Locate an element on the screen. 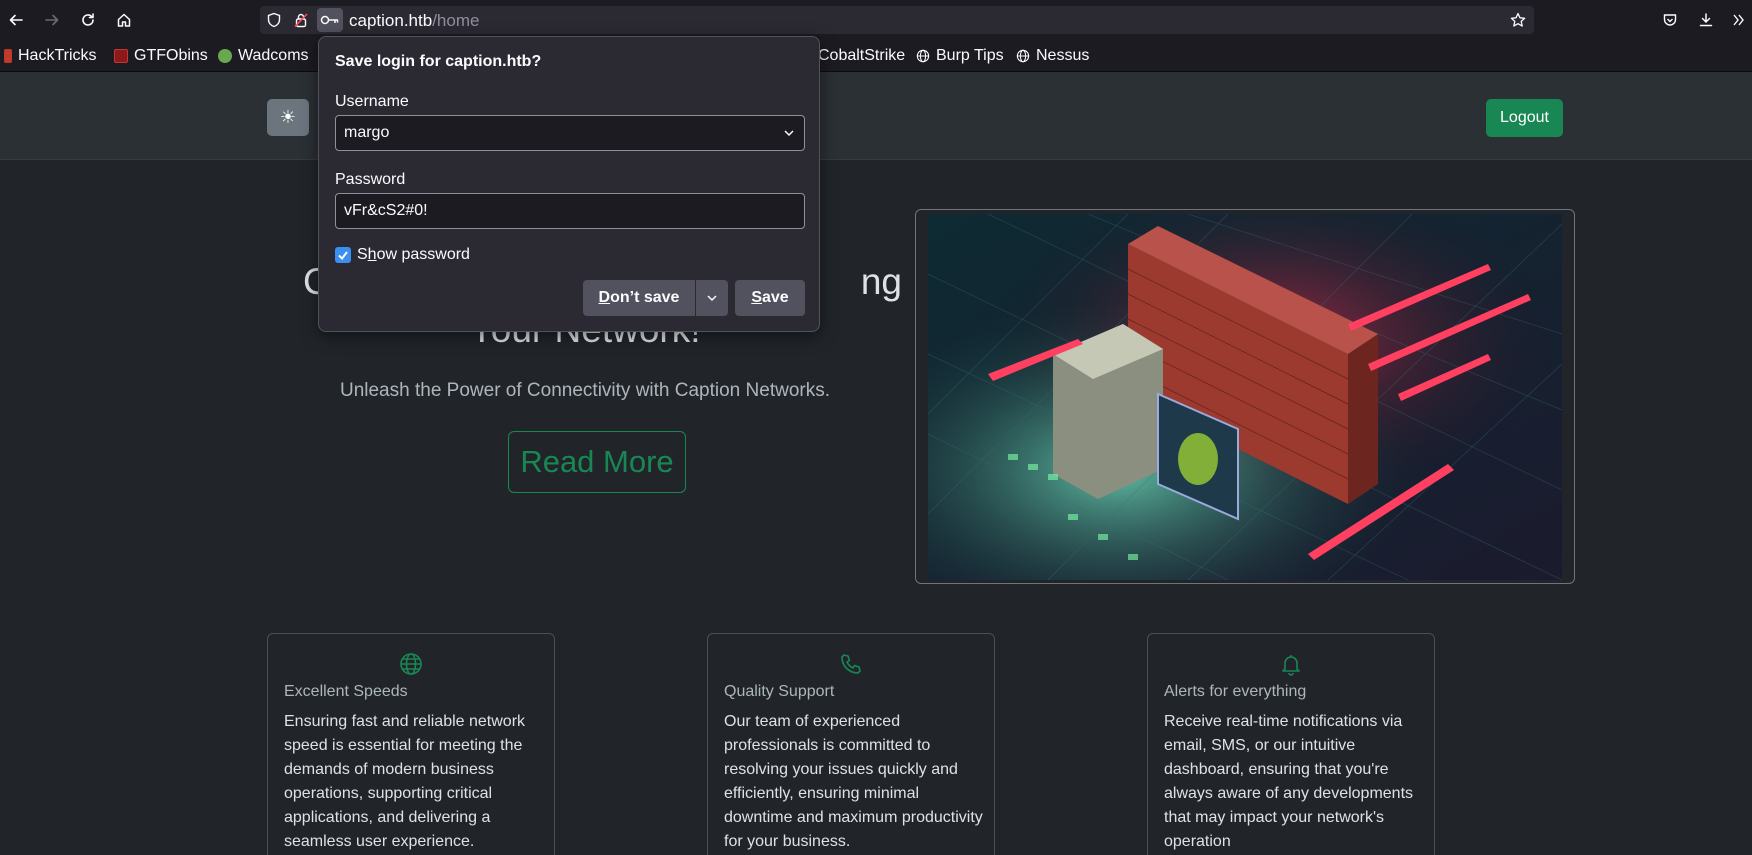 Image resolution: width=1752 pixels, height=855 pixels. pocket-button is located at coordinates (1670, 20).